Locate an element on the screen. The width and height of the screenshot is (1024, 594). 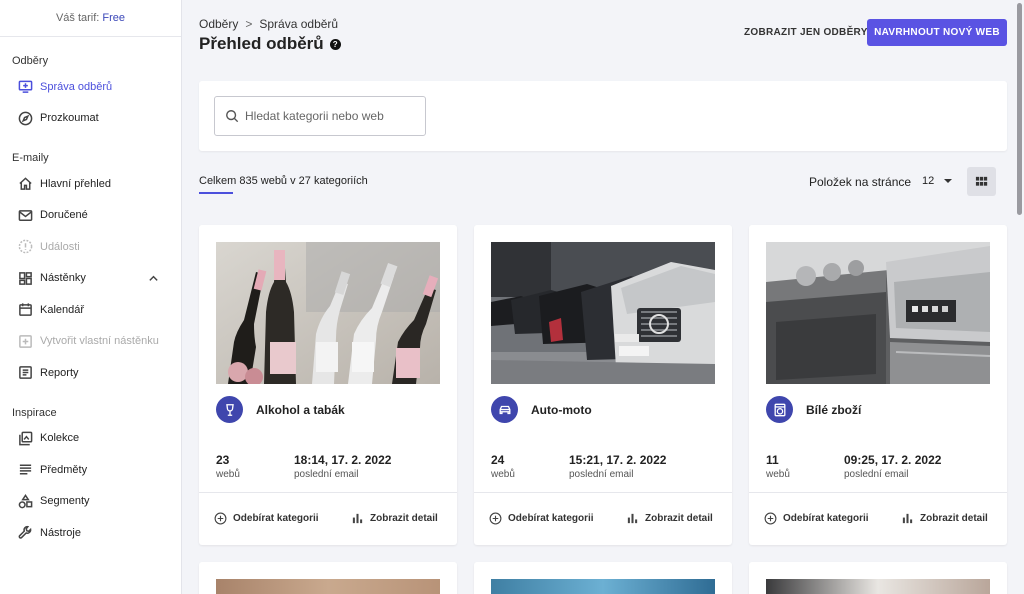
search-input is located at coordinates (330, 116).